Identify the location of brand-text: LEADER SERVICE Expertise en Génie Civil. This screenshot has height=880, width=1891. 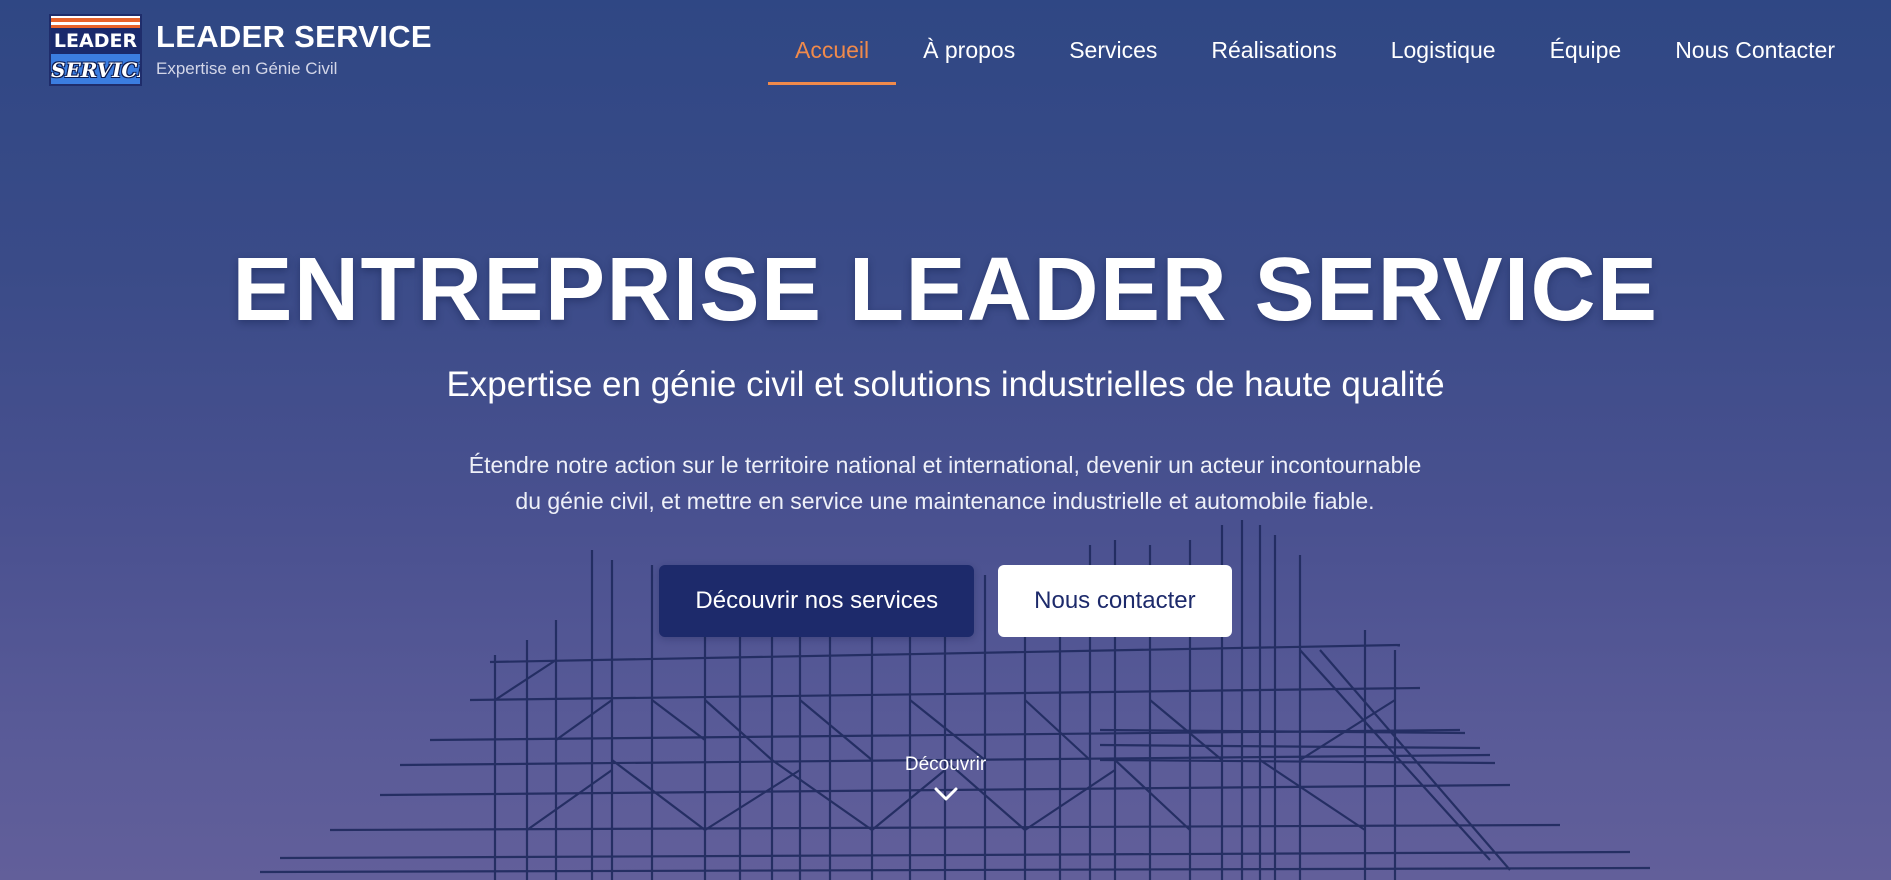
(294, 50).